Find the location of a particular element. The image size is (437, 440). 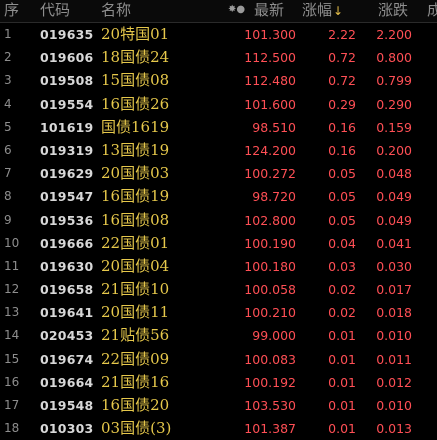

row-price: 124.200 is located at coordinates (270, 150).